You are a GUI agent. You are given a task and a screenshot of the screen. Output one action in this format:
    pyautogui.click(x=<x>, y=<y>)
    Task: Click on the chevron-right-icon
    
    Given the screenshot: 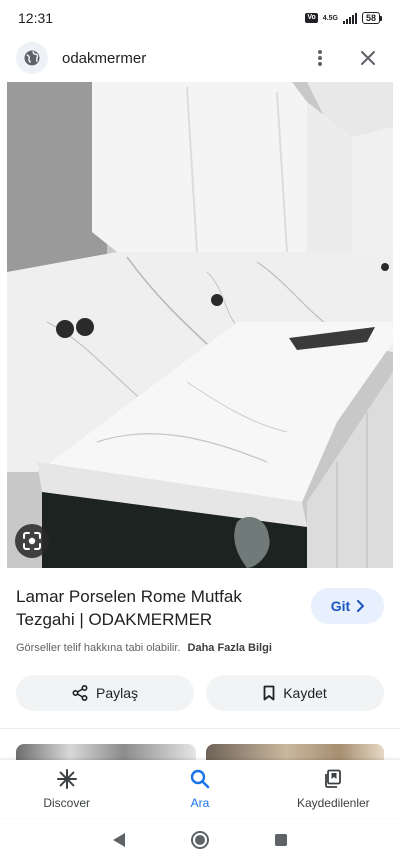 What is the action you would take?
    pyautogui.click(x=361, y=606)
    